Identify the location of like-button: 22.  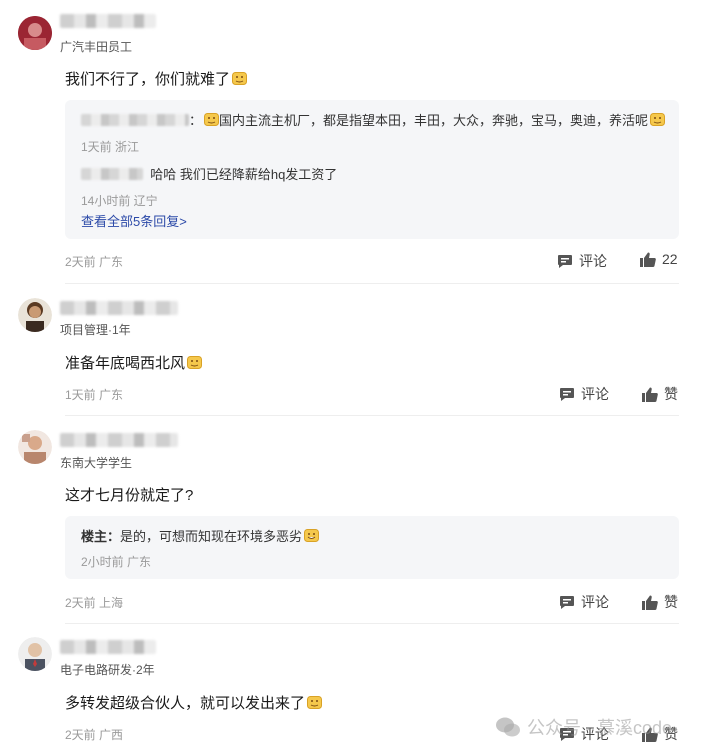
(659, 259).